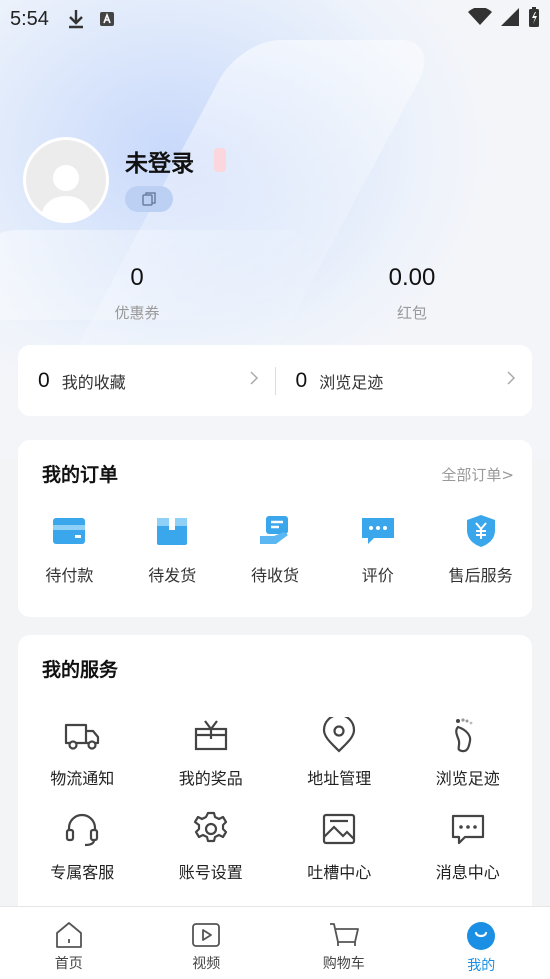 This screenshot has width=550, height=979. Describe the element at coordinates (206, 935) in the screenshot. I see `video-icon` at that location.